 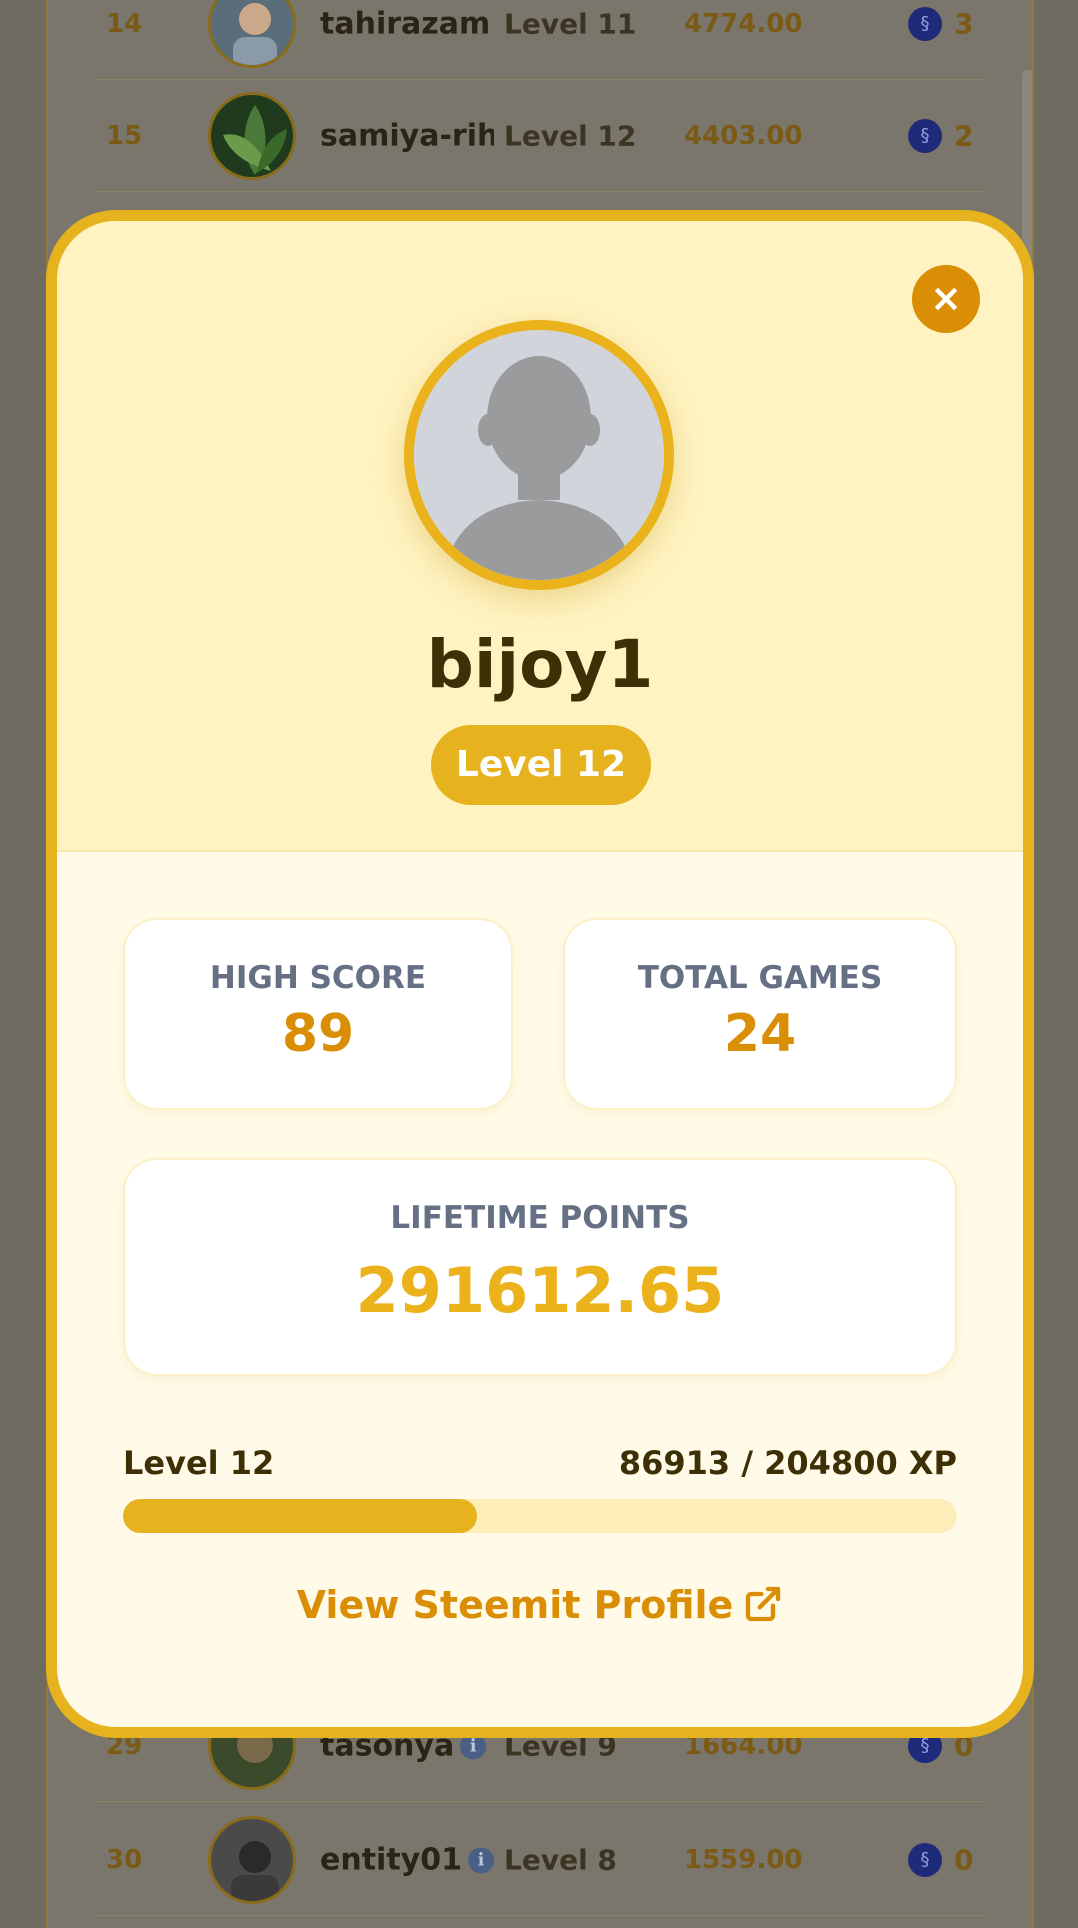 What do you see at coordinates (964, 1859) in the screenshot?
I see `count-value: 0` at bounding box center [964, 1859].